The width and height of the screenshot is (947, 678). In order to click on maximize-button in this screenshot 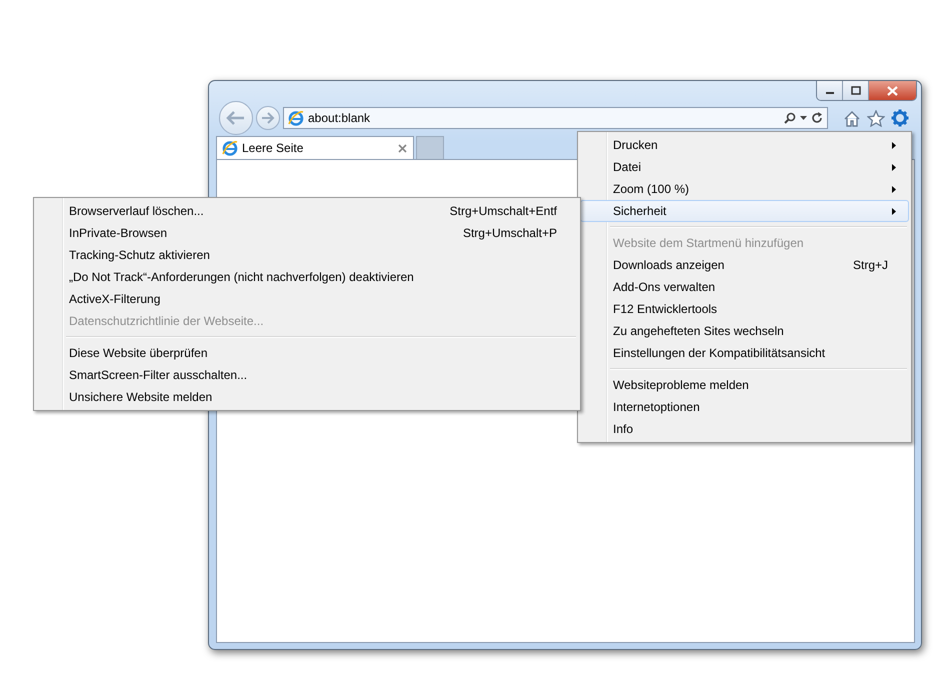, I will do `click(856, 90)`.